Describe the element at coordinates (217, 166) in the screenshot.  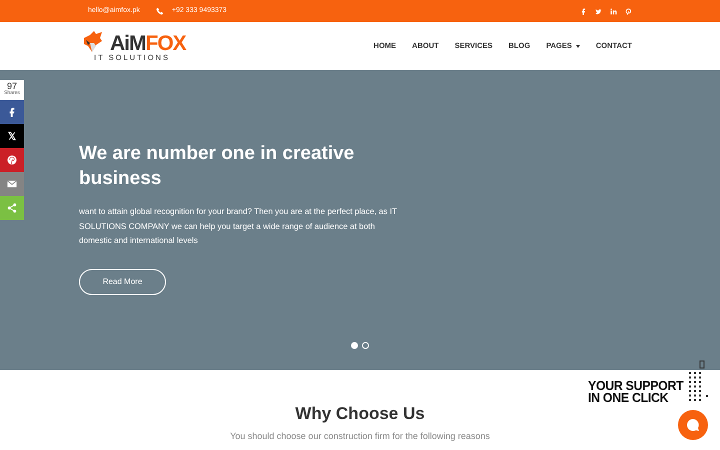
I see `hero-title: We are number one in creative business` at that location.